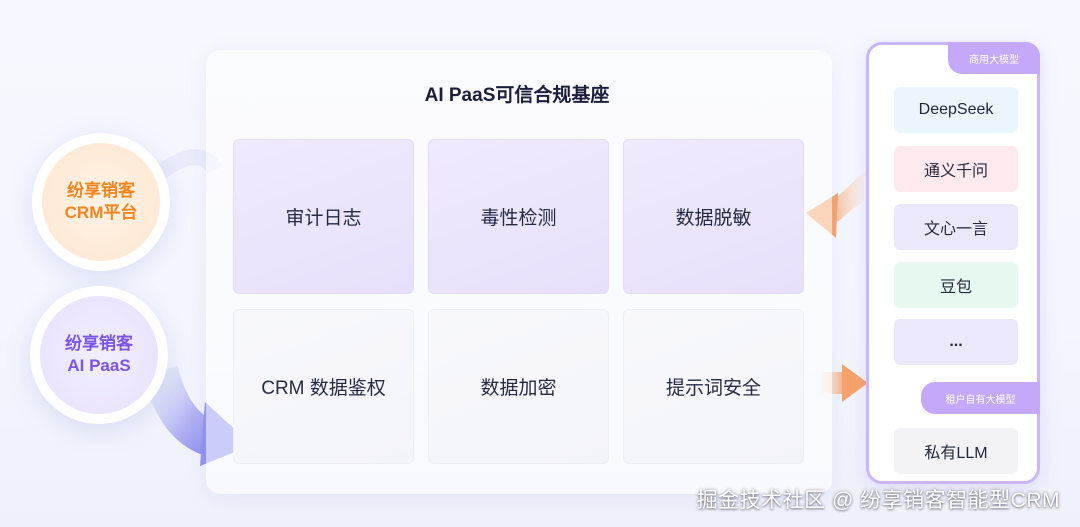 This screenshot has height=527, width=1080. I want to click on model-tongyi: 通义千问, so click(956, 169).